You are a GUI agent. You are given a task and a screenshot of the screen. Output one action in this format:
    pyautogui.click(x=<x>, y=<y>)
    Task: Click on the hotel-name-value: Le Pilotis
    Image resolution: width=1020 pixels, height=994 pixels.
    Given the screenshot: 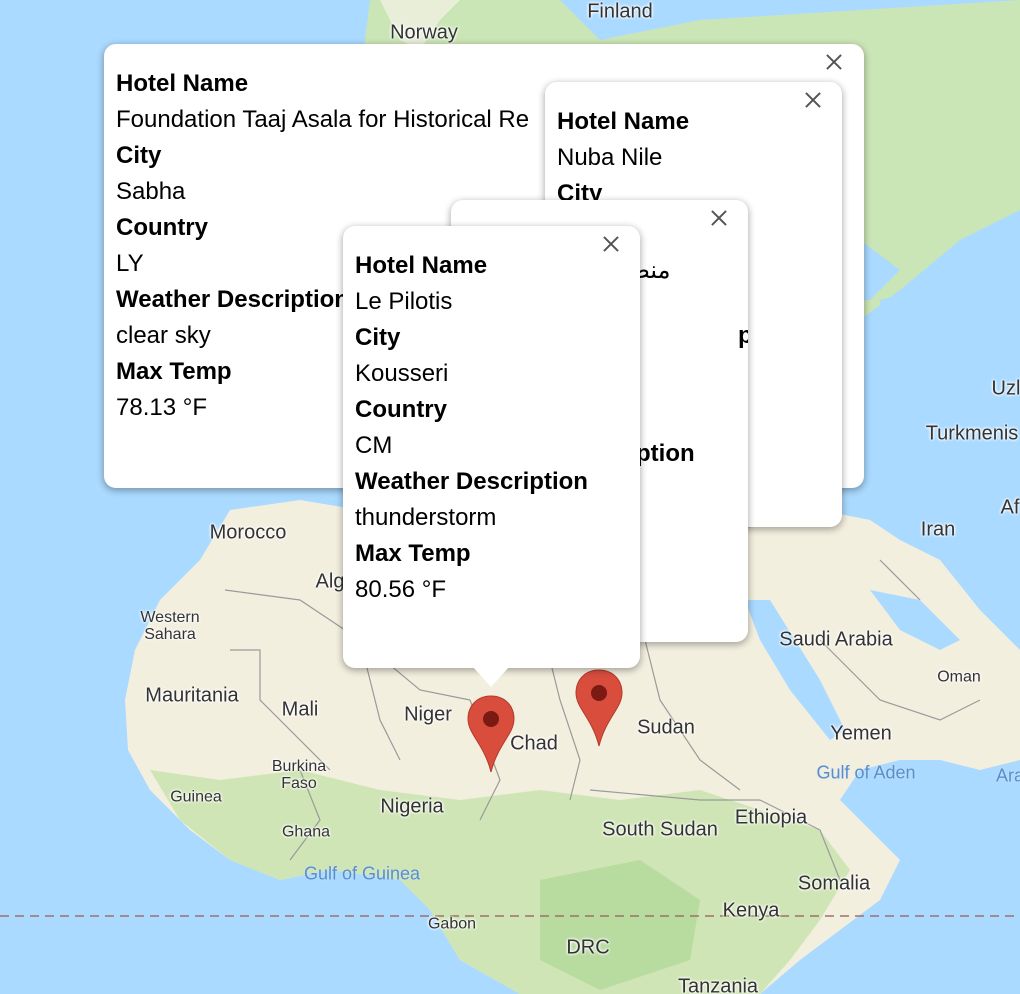 What is the action you would take?
    pyautogui.click(x=404, y=301)
    